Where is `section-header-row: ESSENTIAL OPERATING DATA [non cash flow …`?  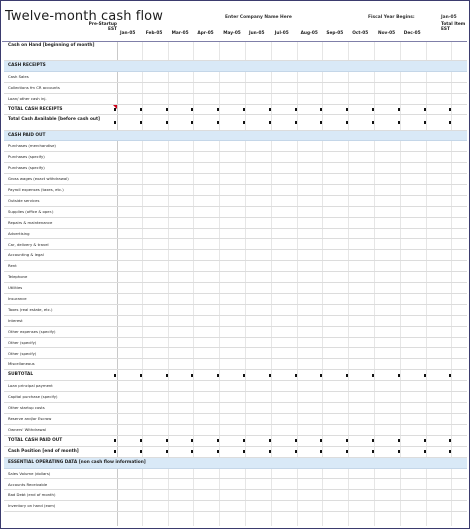 section-header-row: ESSENTIAL OPERATING DATA [non cash flow … is located at coordinates (235, 463).